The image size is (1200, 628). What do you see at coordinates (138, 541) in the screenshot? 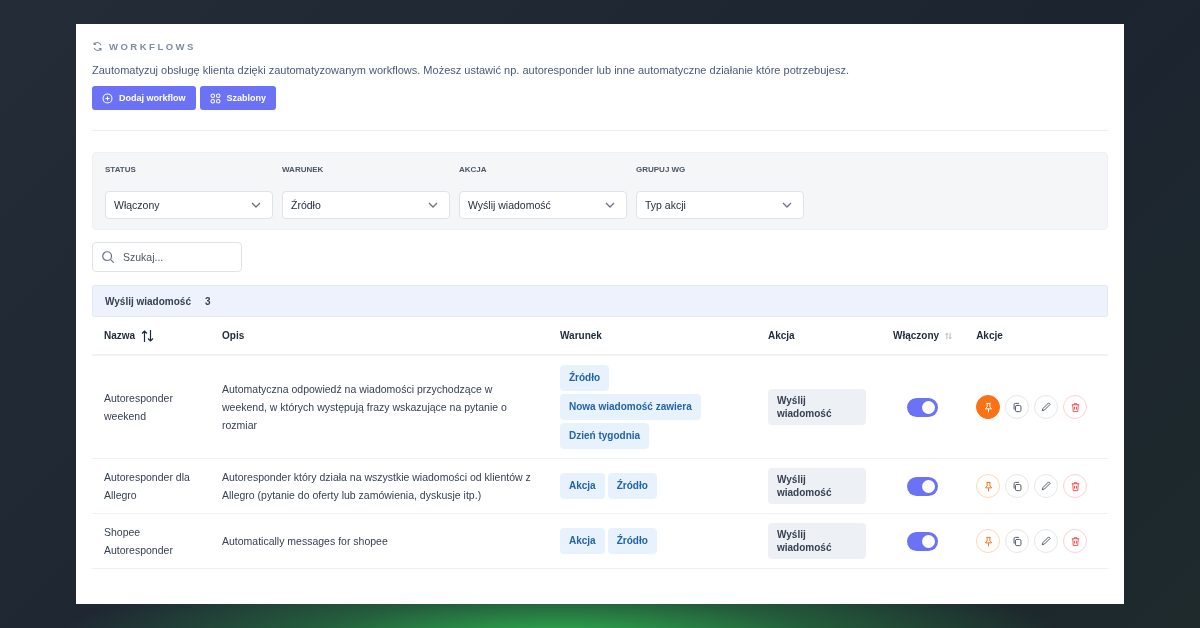
I see `workflow-name: Shopee Autoresponder` at bounding box center [138, 541].